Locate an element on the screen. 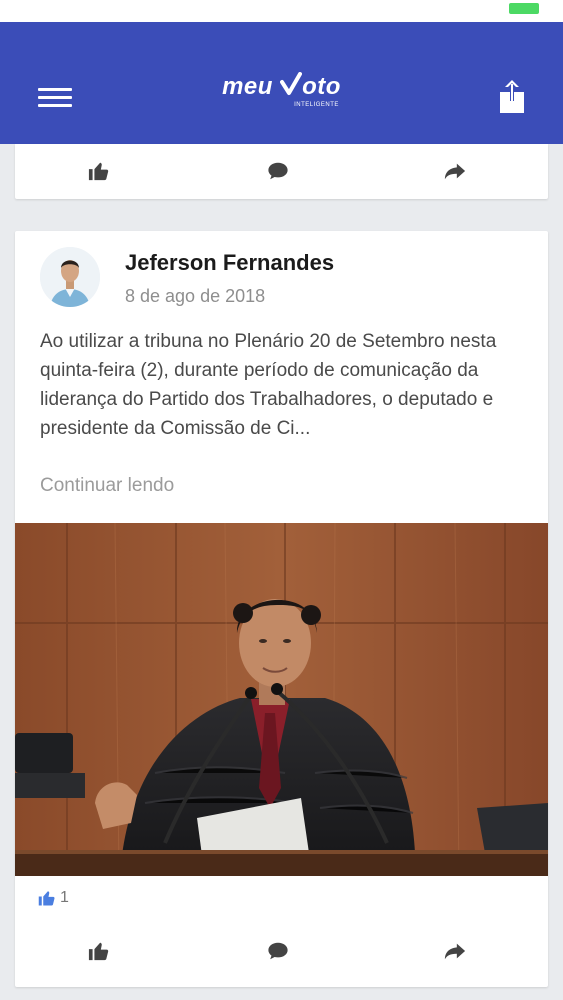 The image size is (563, 1000). post-date: 8 de ago de 2018 is located at coordinates (195, 296).